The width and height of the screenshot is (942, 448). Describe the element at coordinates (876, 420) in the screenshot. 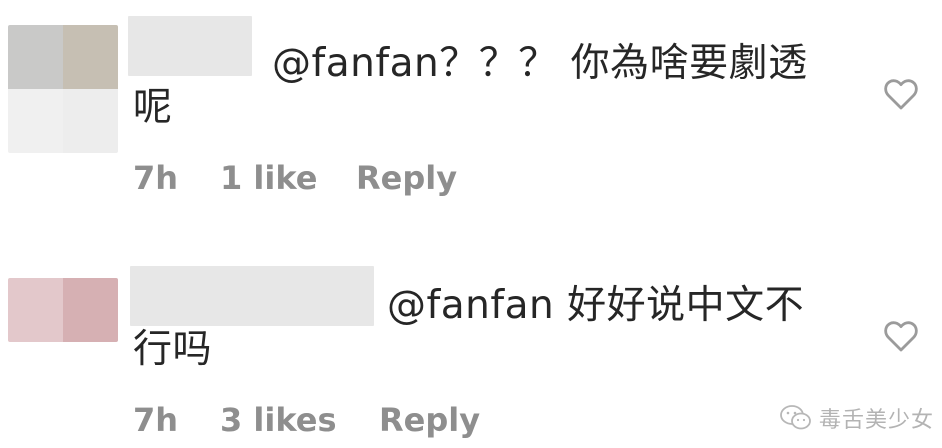

I see `watermark-text: 毒舌美少女` at that location.